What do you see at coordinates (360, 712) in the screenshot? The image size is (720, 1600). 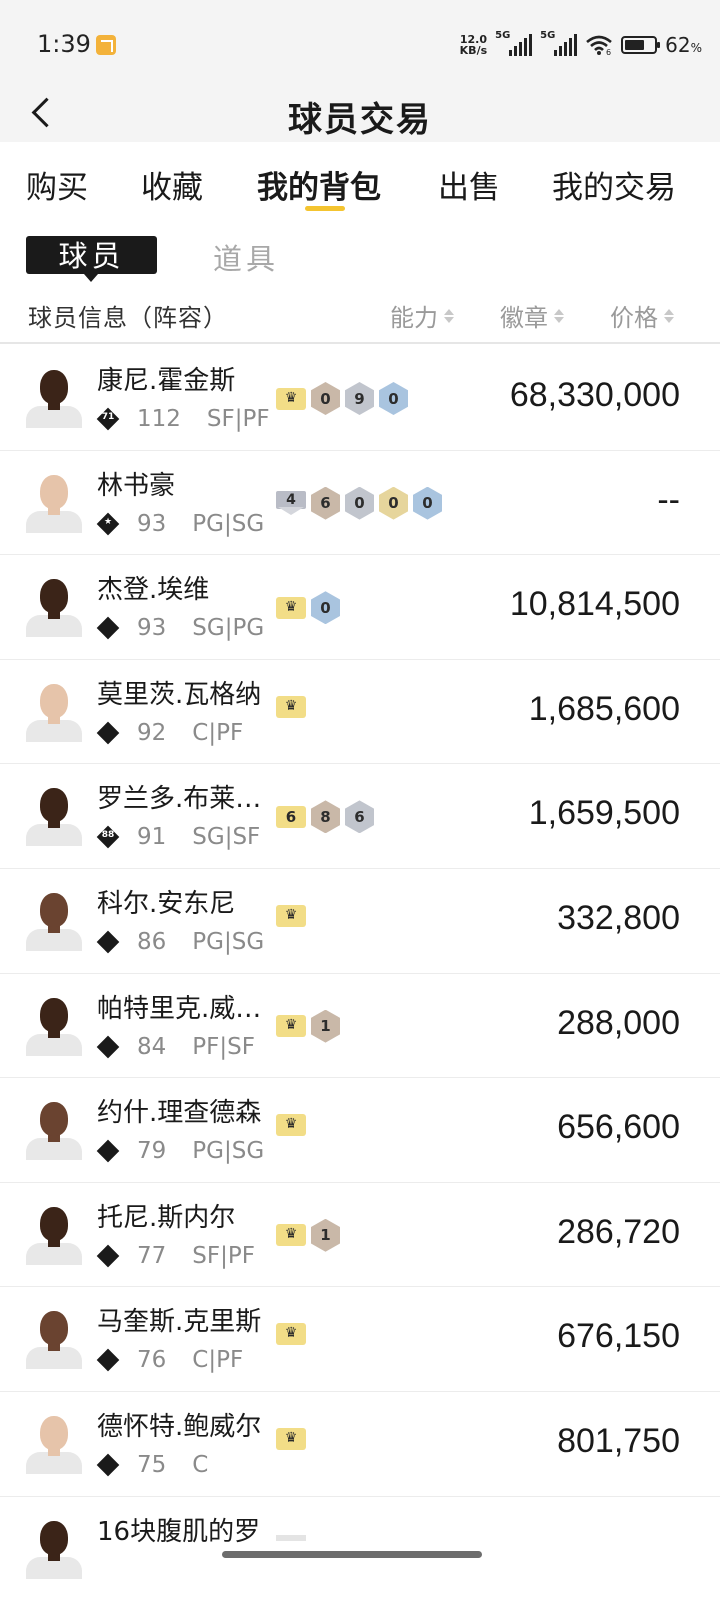 I see `player-row: 莫里茨.瓦格纳 92 C|PF 1,685,600` at bounding box center [360, 712].